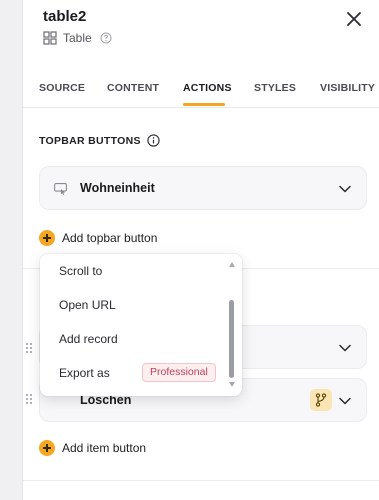 The width and height of the screenshot is (379, 500). I want to click on scroll-down-arrow, so click(232, 384).